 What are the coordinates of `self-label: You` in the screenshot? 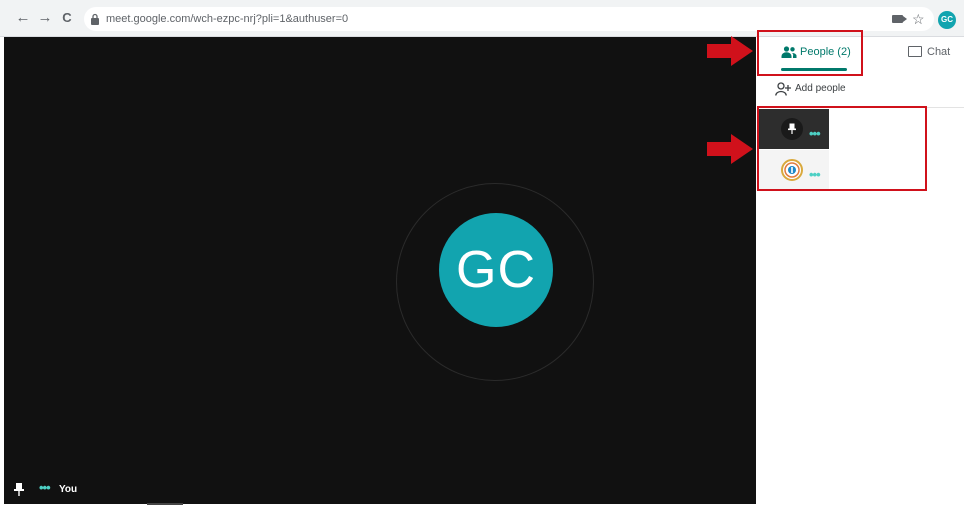 It's located at (68, 489).